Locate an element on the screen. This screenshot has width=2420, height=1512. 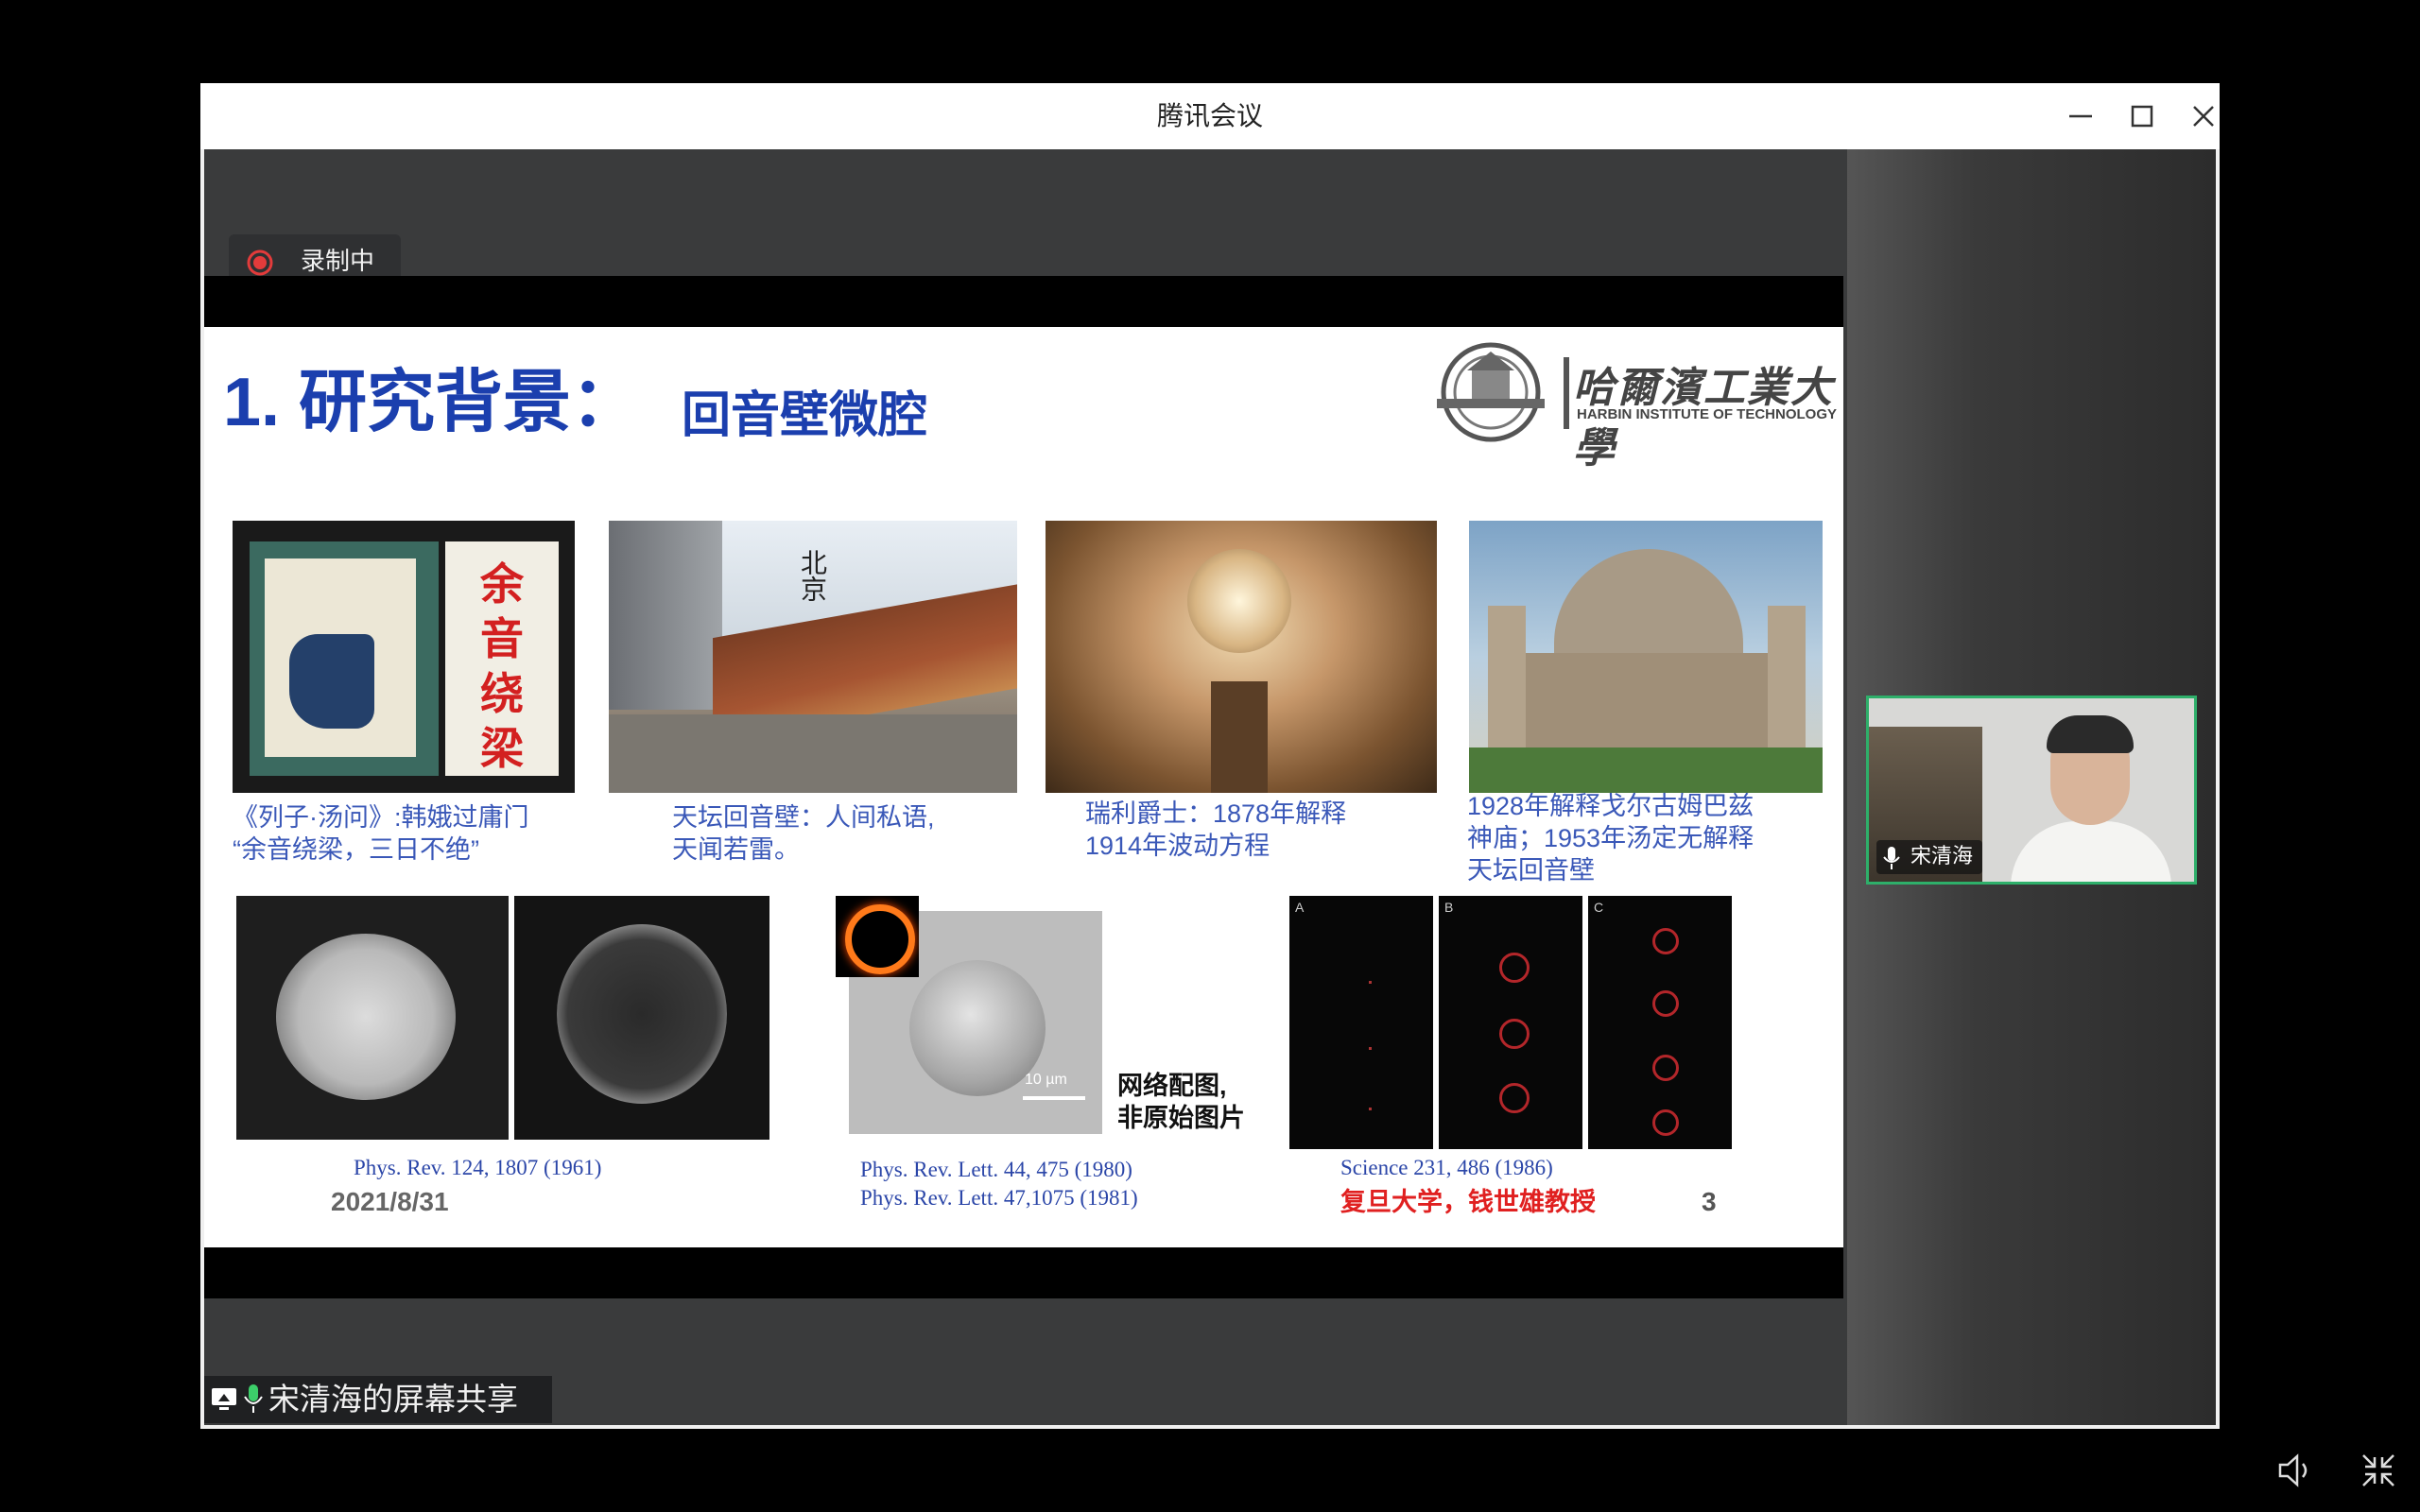
caption-line: 神庙；1953年汤定无解释 is located at coordinates (1610, 838).